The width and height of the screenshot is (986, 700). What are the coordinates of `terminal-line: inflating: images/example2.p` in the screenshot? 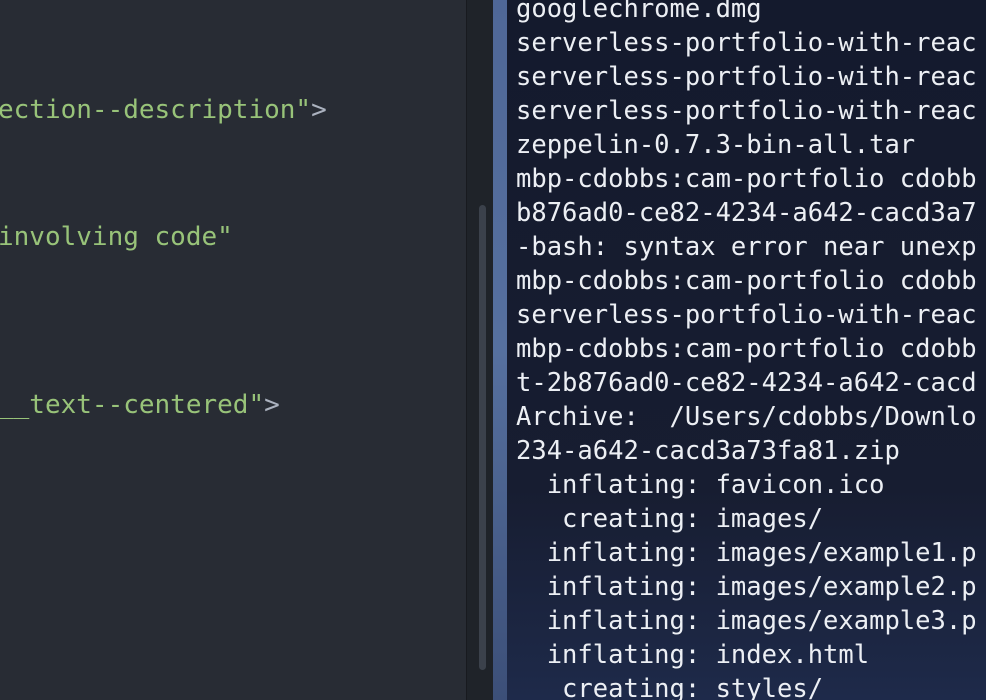 It's located at (746, 587).